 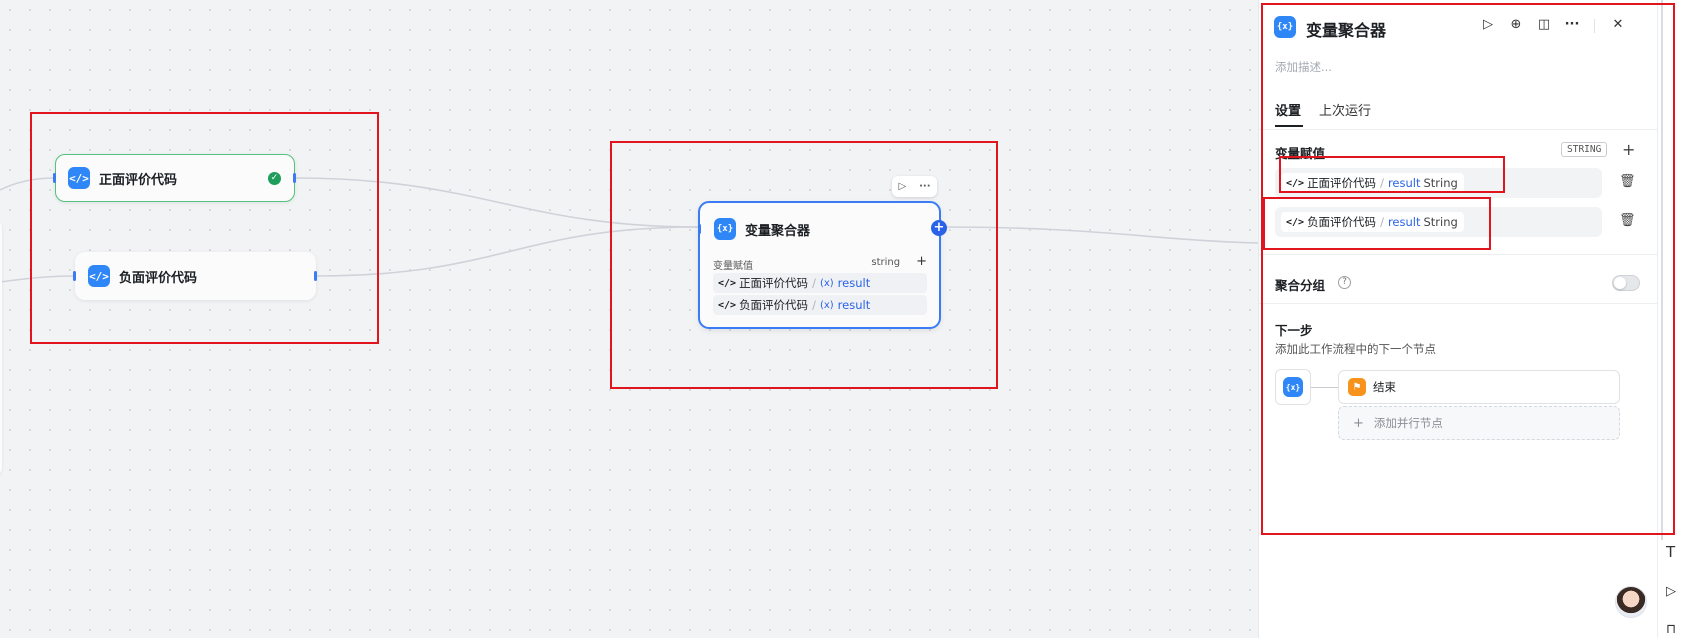 I want to click on partial-node-edge, so click(x=1, y=348).